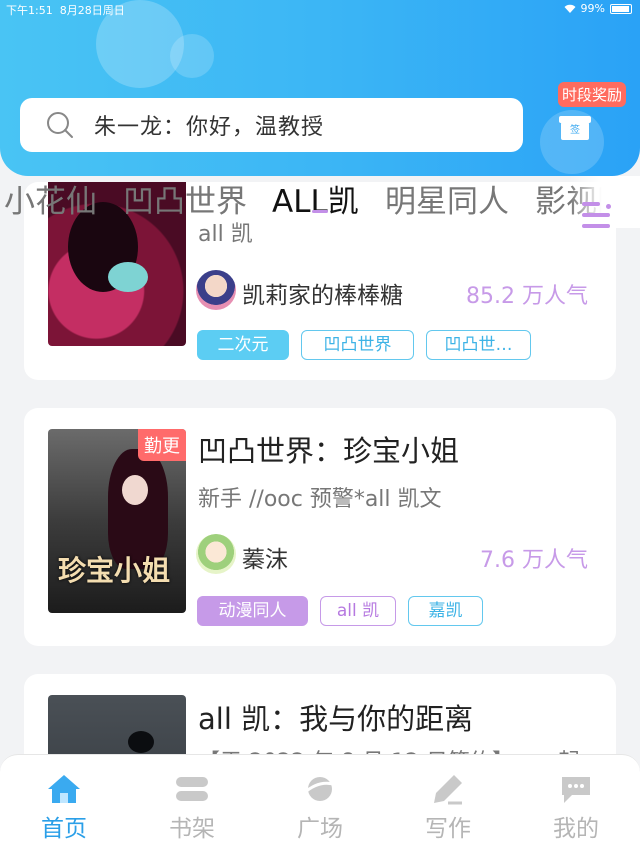 The image size is (640, 853). What do you see at coordinates (322, 293) in the screenshot?
I see `author-name: 凯莉家的棒棒糖` at bounding box center [322, 293].